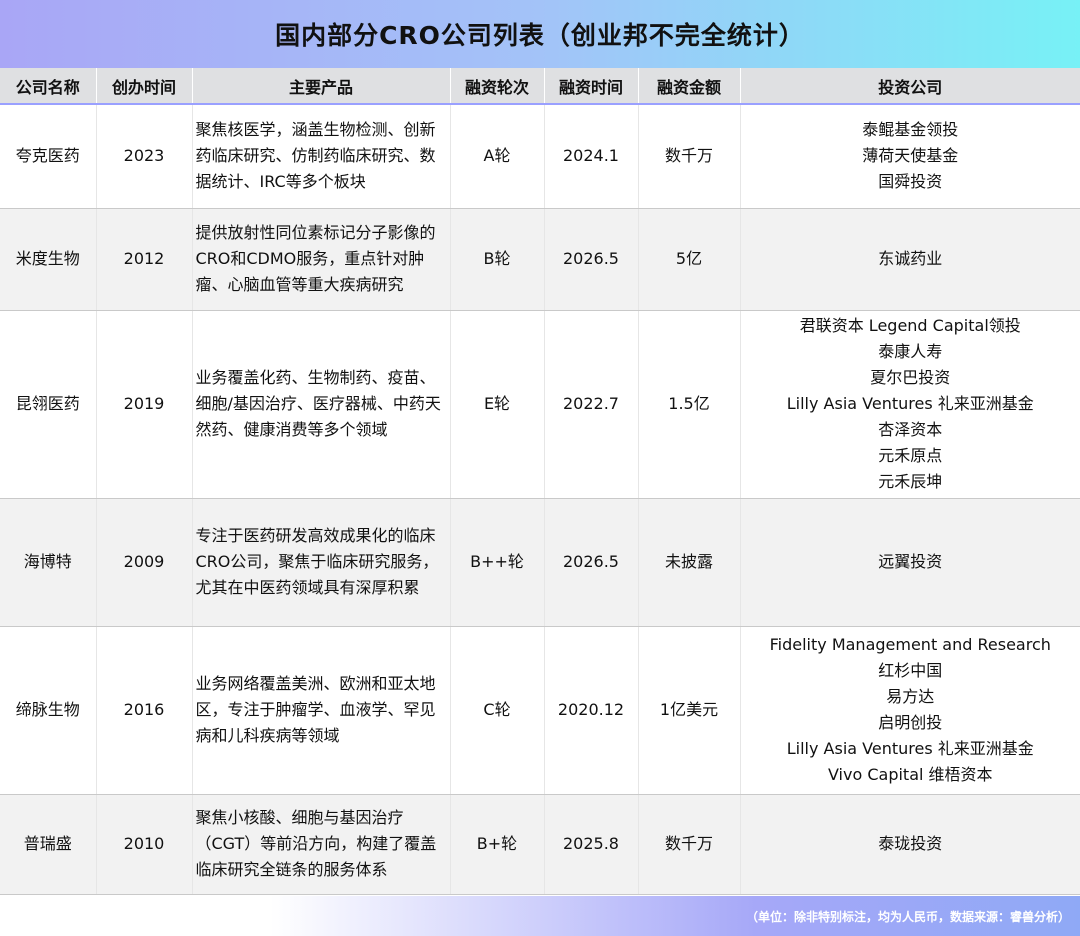 The image size is (1080, 936). I want to click on investor: 东诚药业, so click(910, 258).